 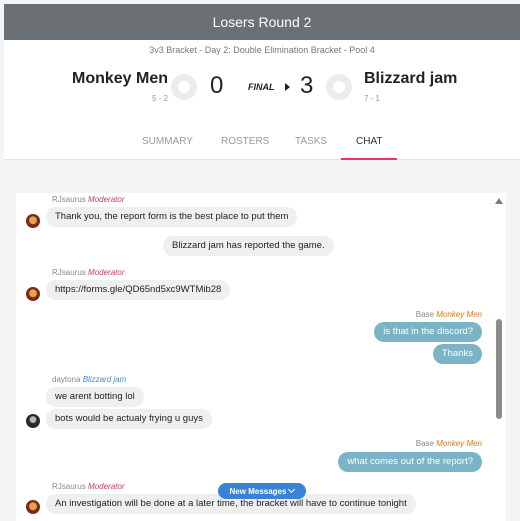 I want to click on team-left-score: 0, so click(x=217, y=85).